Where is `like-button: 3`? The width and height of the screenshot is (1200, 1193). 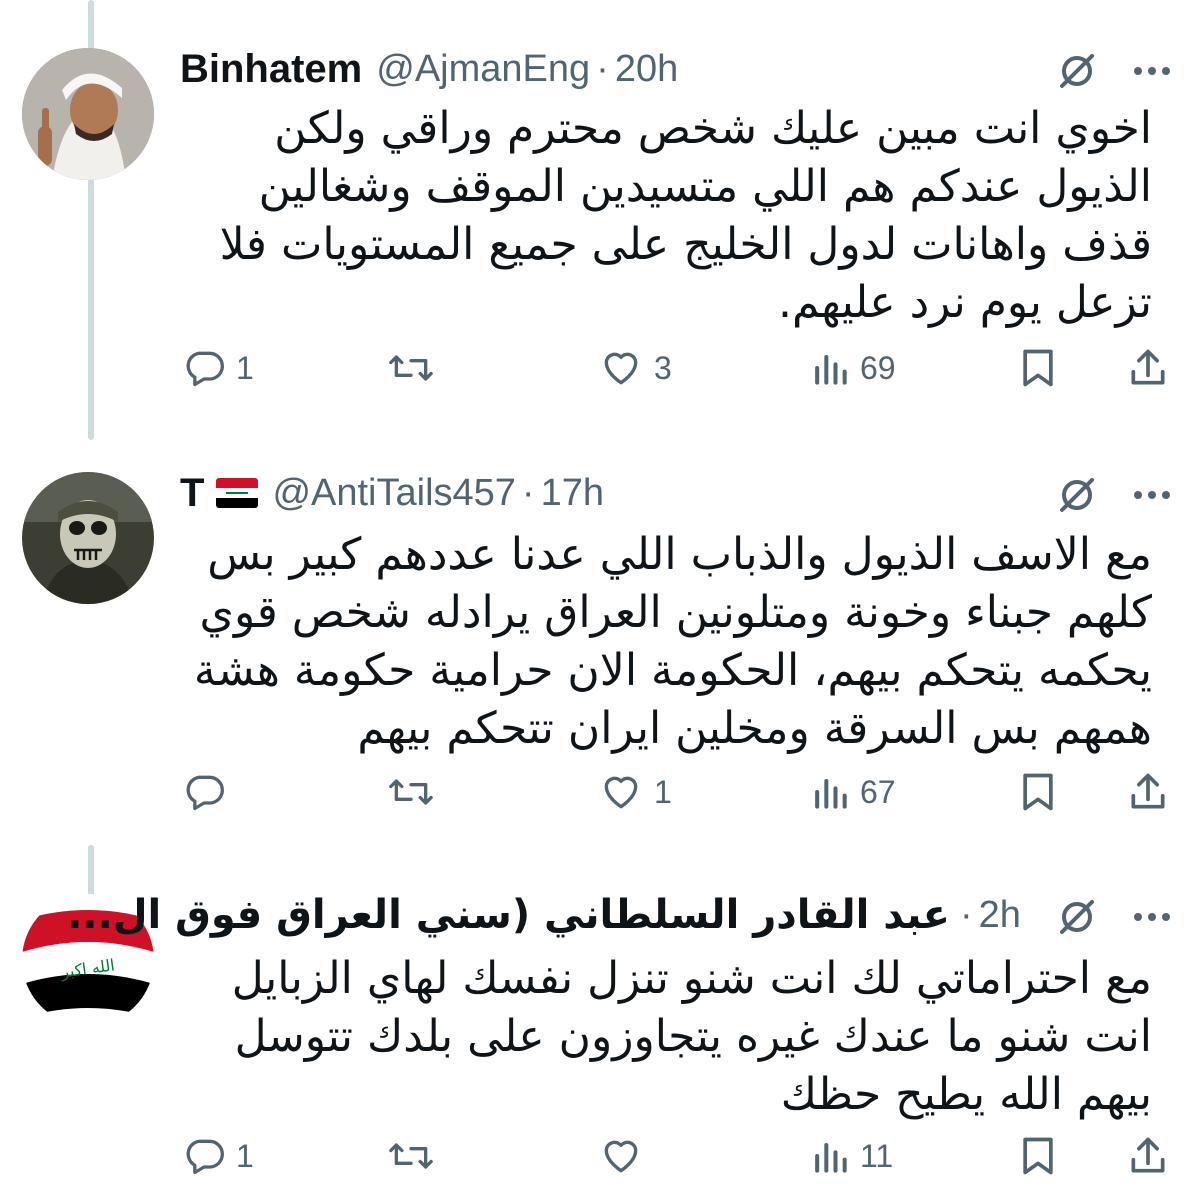
like-button: 3 is located at coordinates (635, 368).